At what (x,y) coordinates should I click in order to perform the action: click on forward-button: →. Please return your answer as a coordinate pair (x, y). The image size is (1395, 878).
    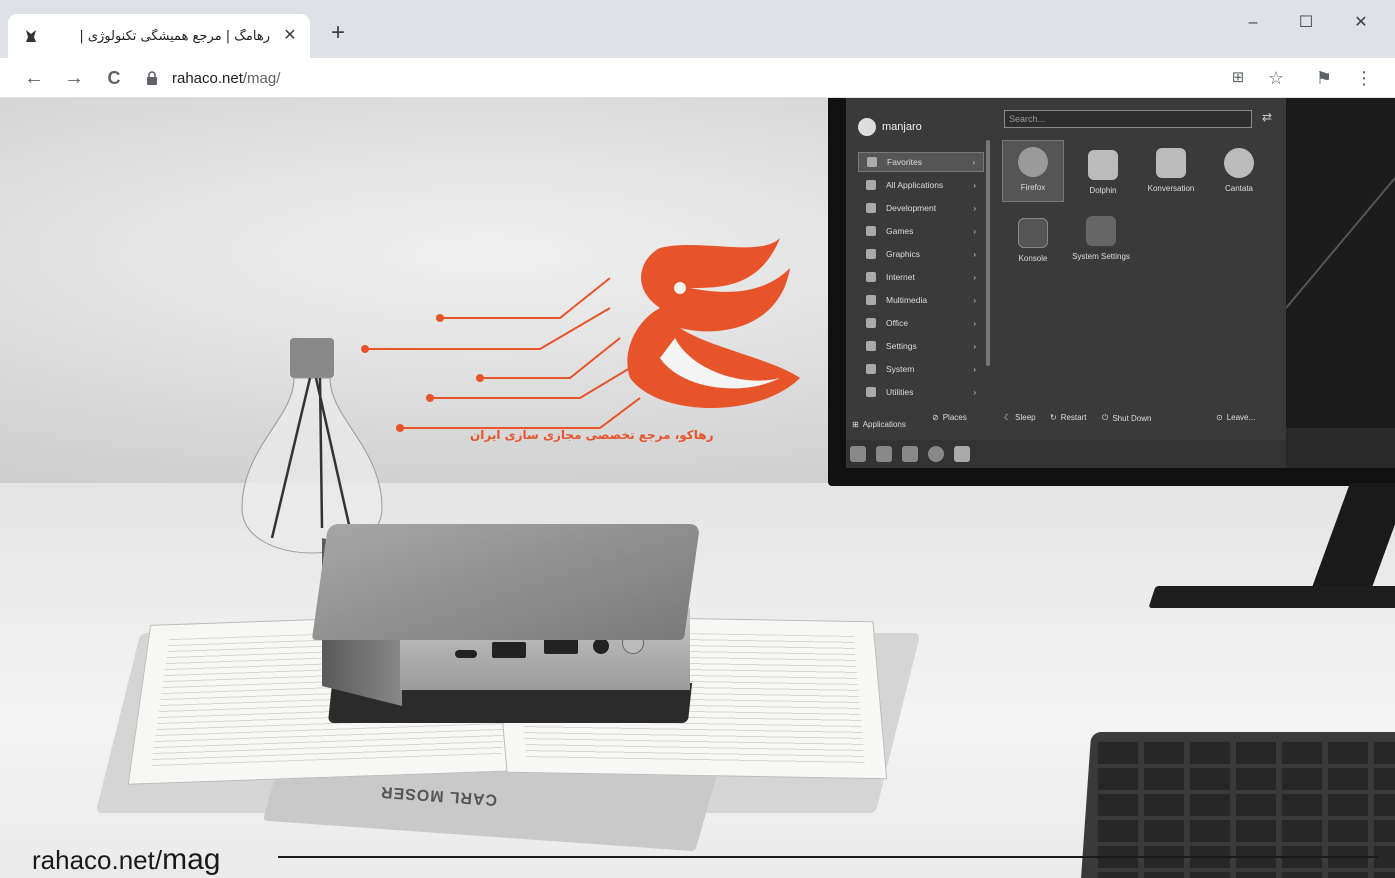
    Looking at the image, I should click on (74, 78).